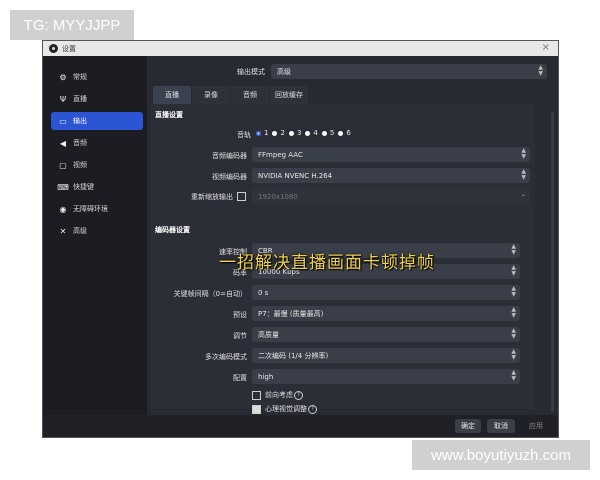  Describe the element at coordinates (63, 77) in the screenshot. I see `gear-icon: ⚙` at that location.